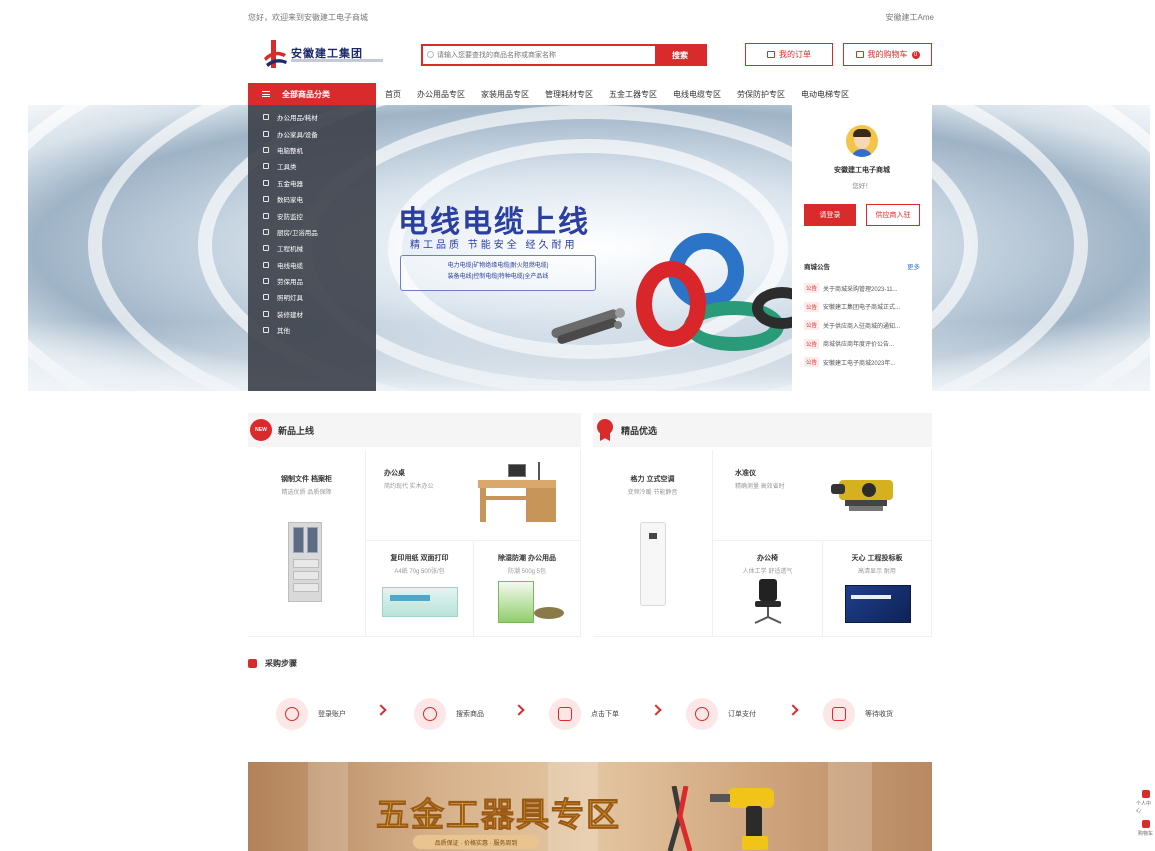 The image size is (1155, 851). I want to click on nav-item-elevator: 电动电梯专区, so click(825, 94).